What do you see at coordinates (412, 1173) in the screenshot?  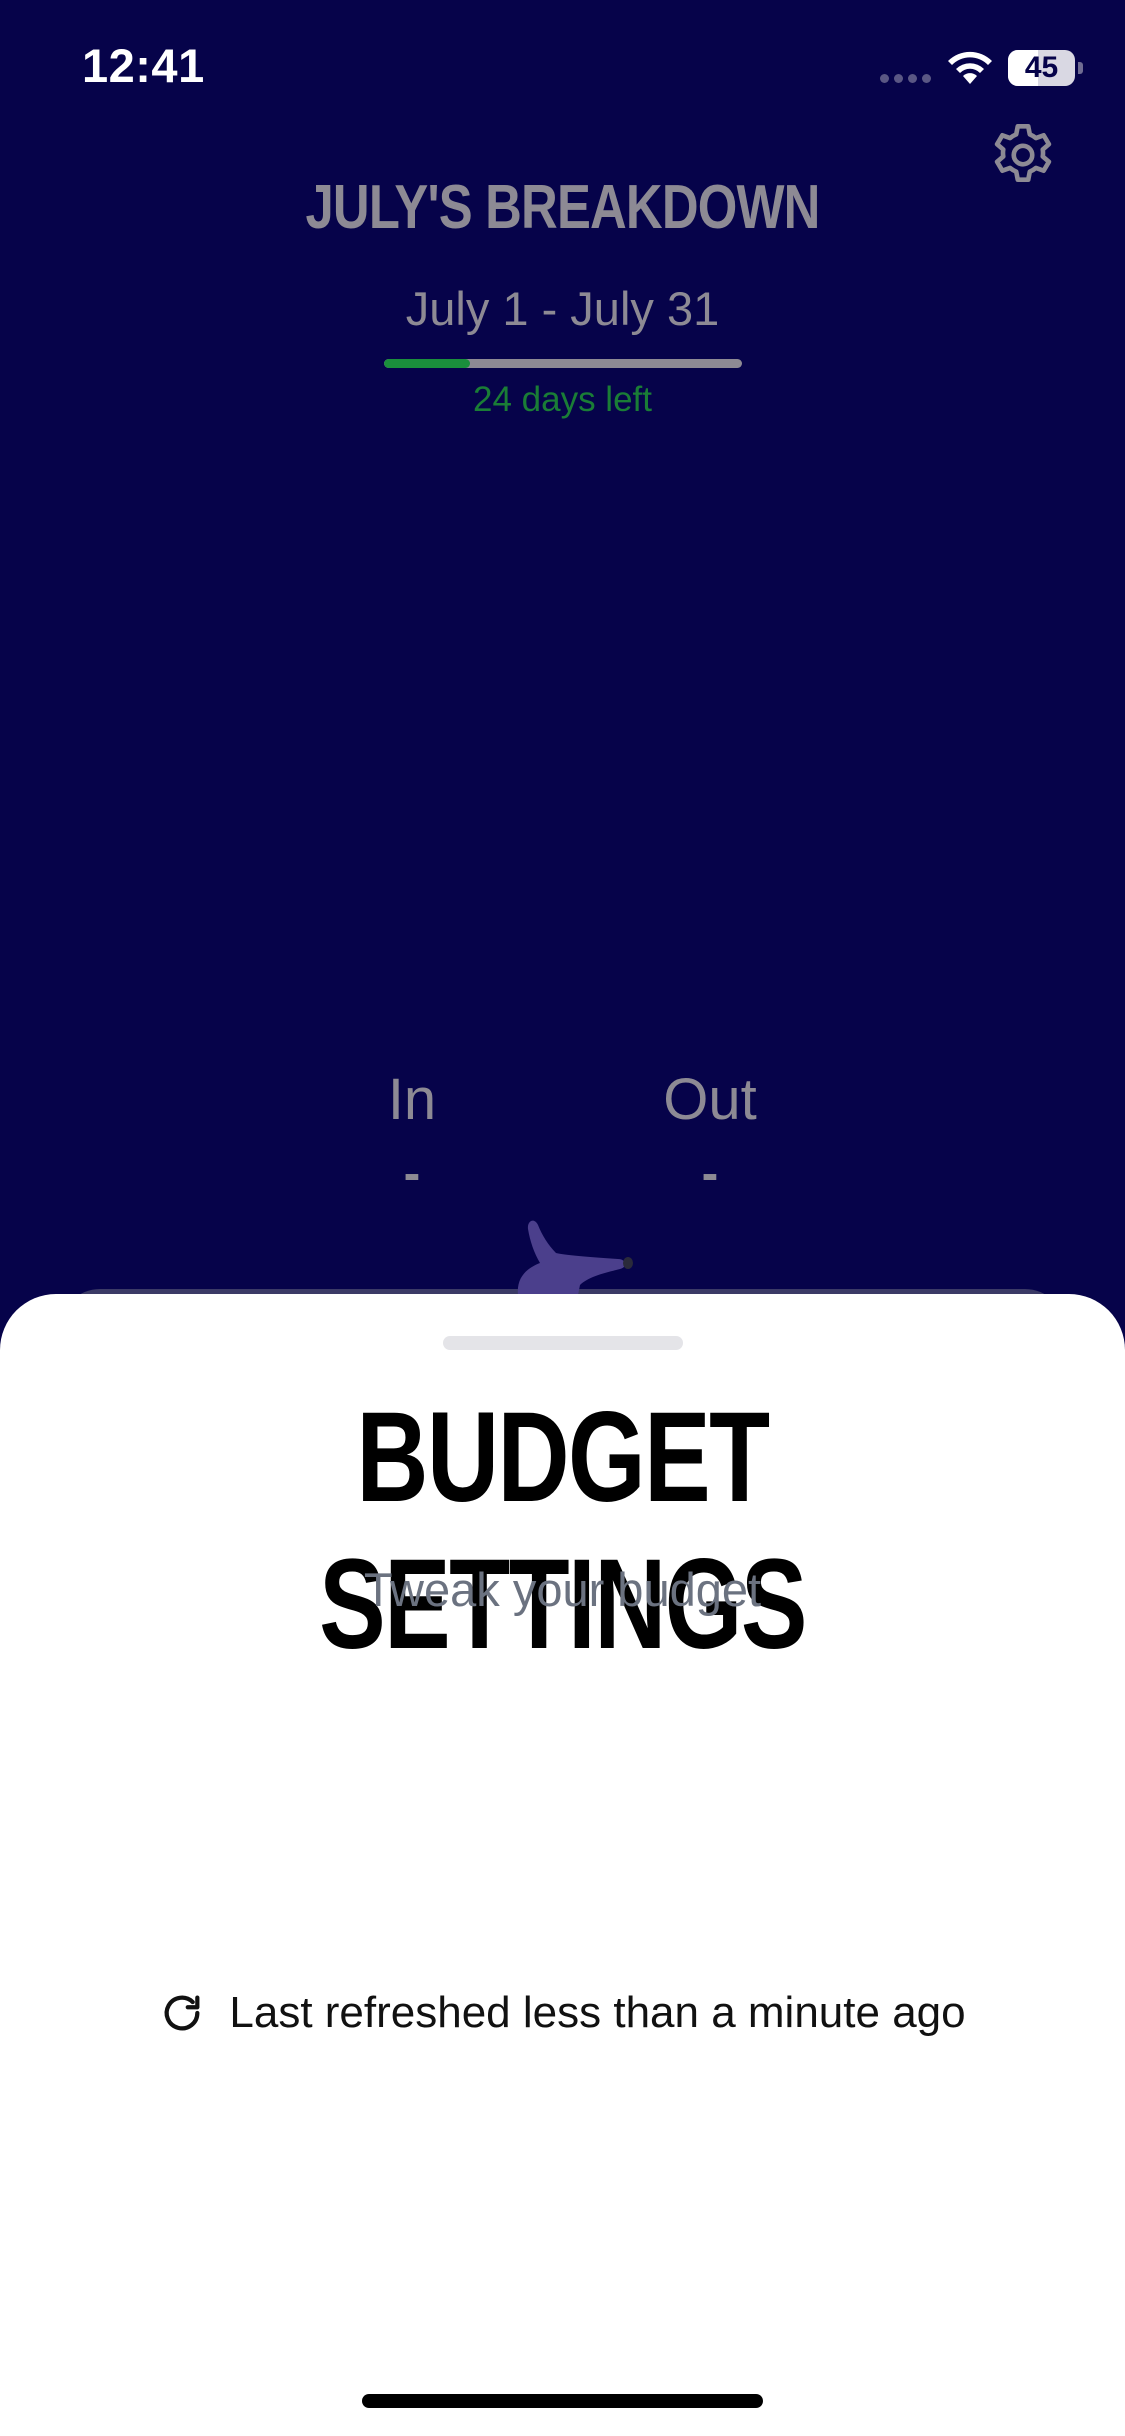 I see `in-value: -` at bounding box center [412, 1173].